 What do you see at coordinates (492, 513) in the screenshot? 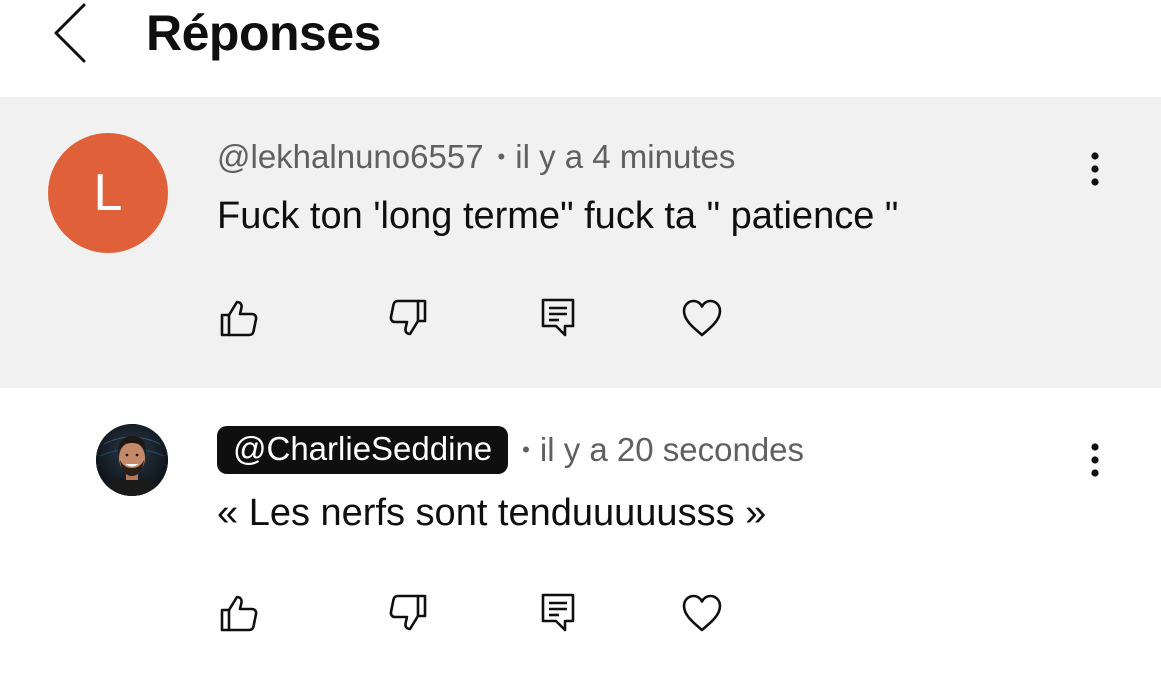
I see `comment-text: « Les nerfs sont tenduuuuusss »` at bounding box center [492, 513].